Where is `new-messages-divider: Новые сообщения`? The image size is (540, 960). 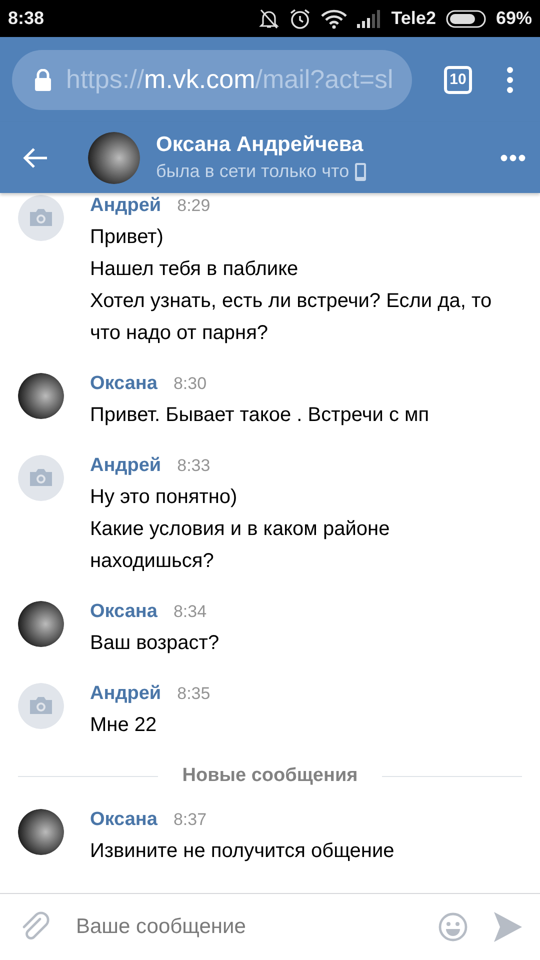
new-messages-divider: Новые сообщения is located at coordinates (270, 776).